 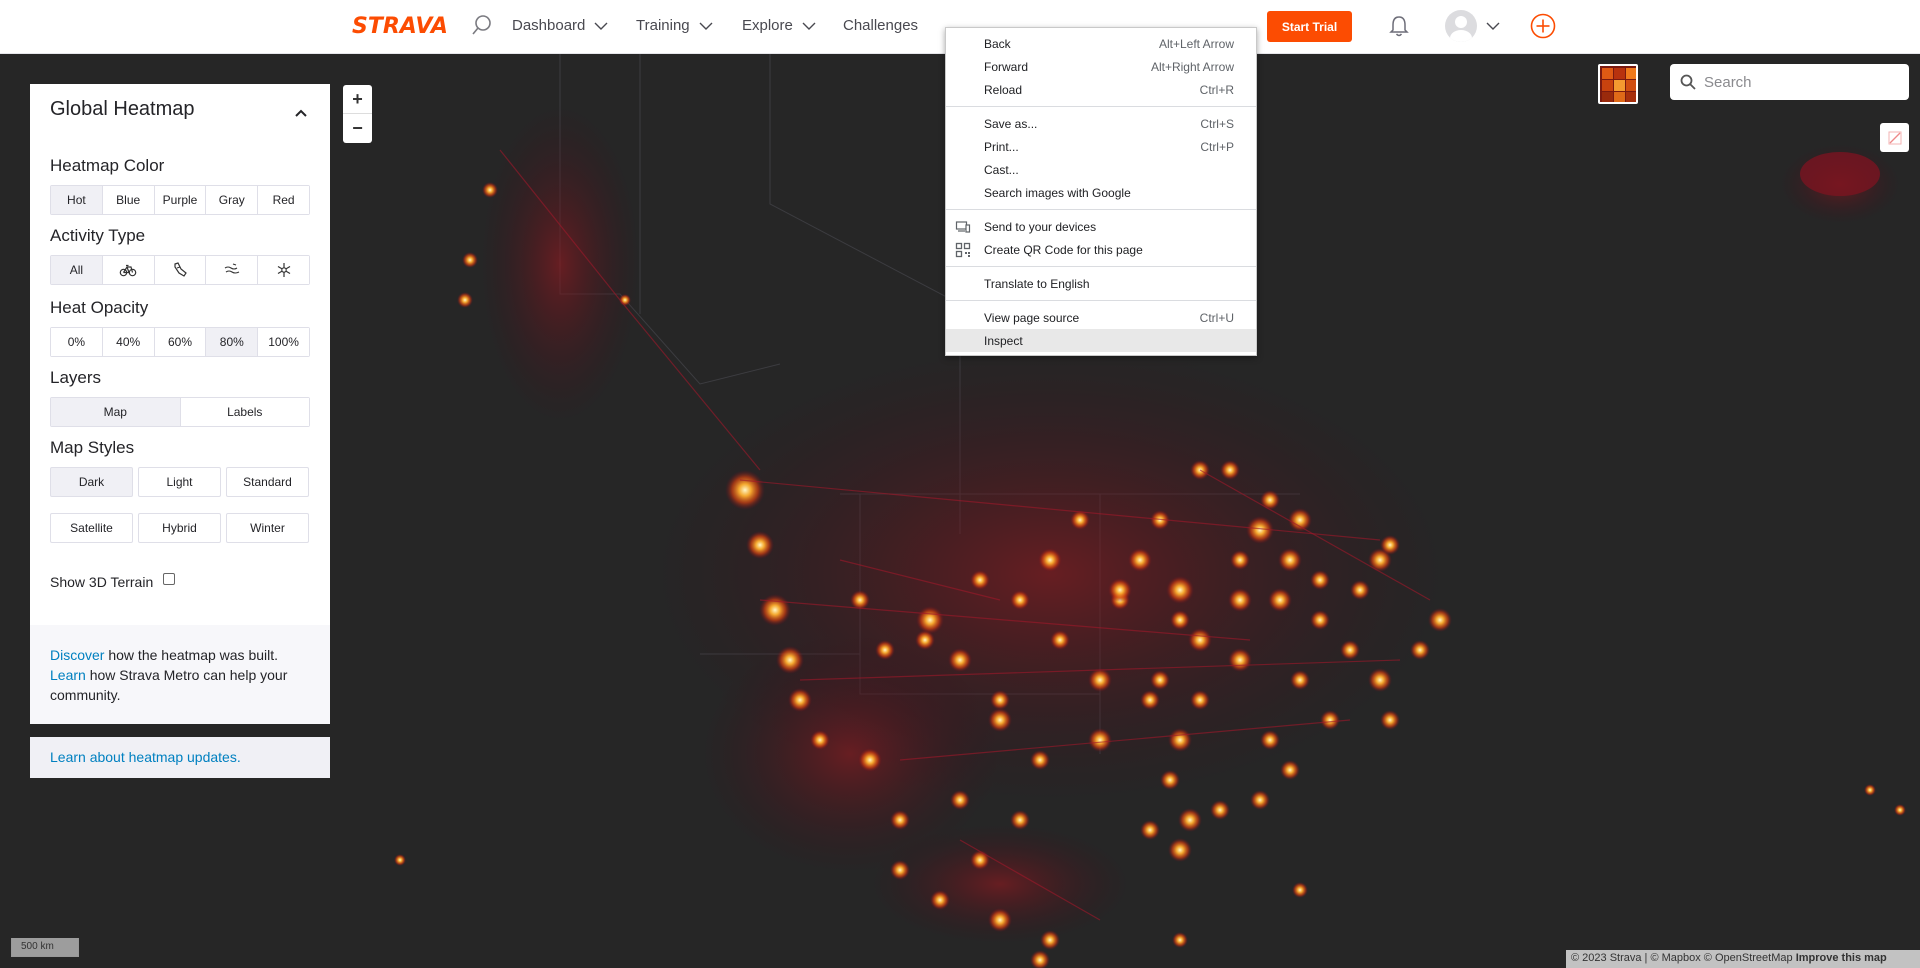 What do you see at coordinates (997, 43) in the screenshot?
I see `menu-item-label: Back` at bounding box center [997, 43].